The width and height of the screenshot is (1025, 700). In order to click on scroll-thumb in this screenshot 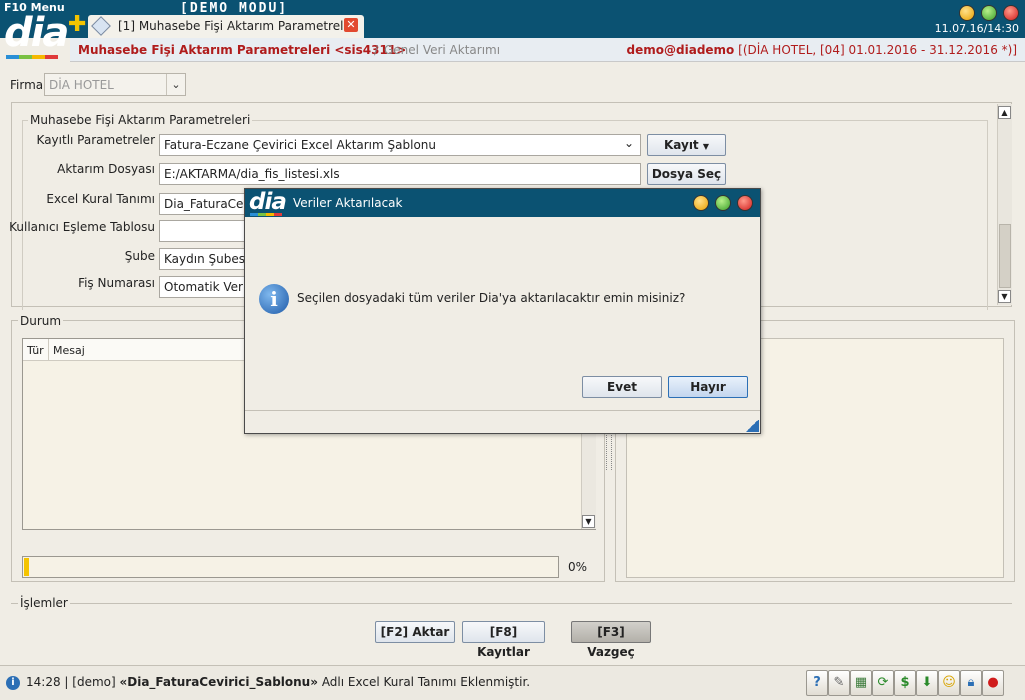, I will do `click(1005, 256)`.